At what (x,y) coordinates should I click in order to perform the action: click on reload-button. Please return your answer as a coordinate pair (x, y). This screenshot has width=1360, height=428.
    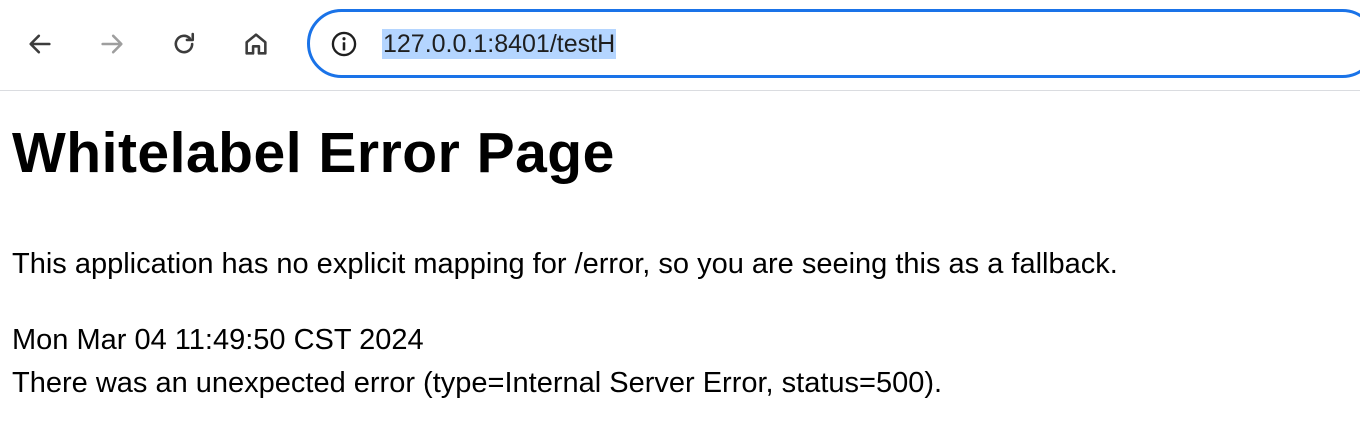
    Looking at the image, I should click on (184, 44).